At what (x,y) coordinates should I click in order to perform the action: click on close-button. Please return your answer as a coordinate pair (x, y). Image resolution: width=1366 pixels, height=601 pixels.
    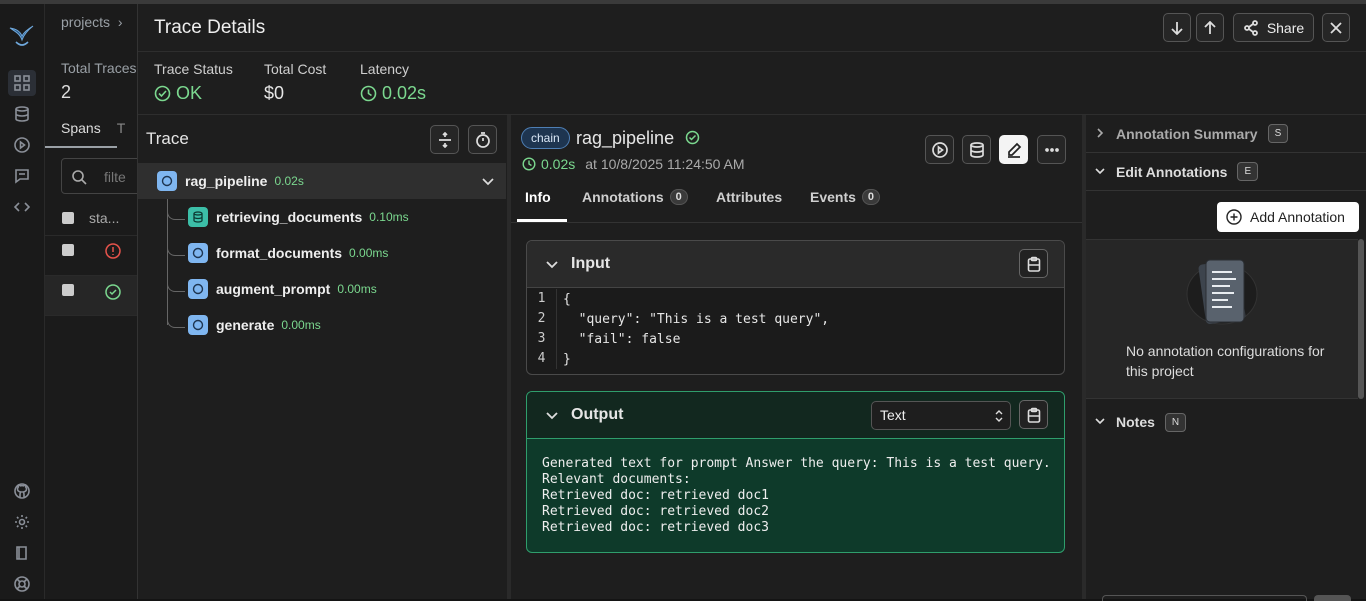
    Looking at the image, I should click on (1336, 27).